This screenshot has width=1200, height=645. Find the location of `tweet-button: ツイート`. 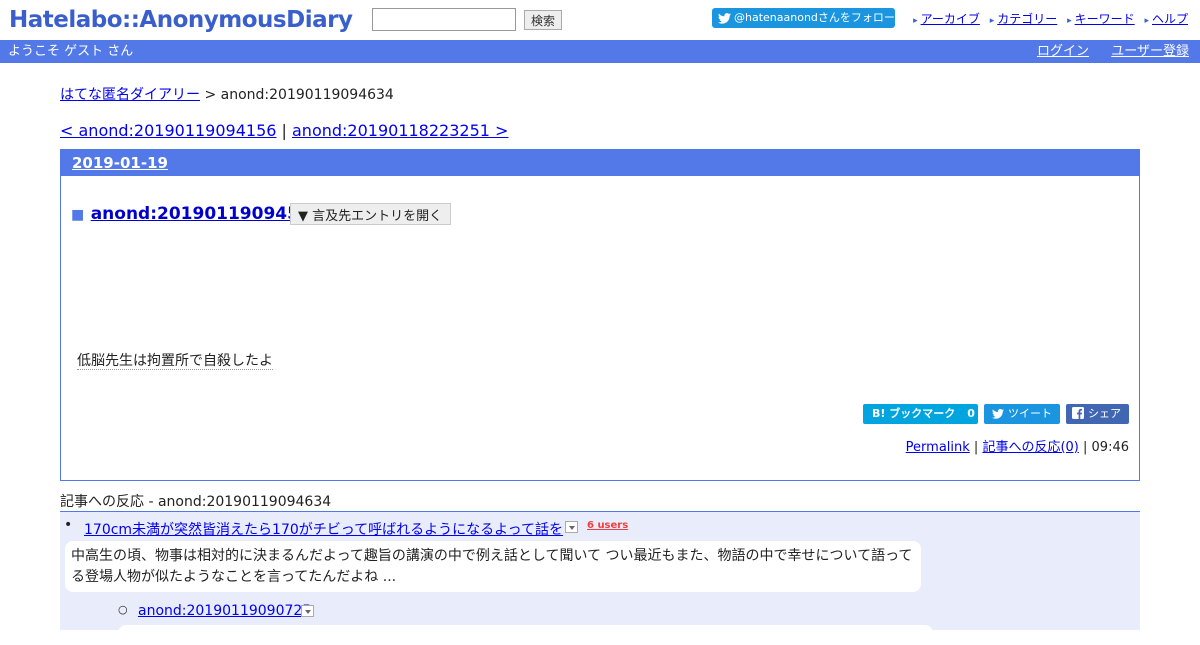

tweet-button: ツイート is located at coordinates (1022, 414).